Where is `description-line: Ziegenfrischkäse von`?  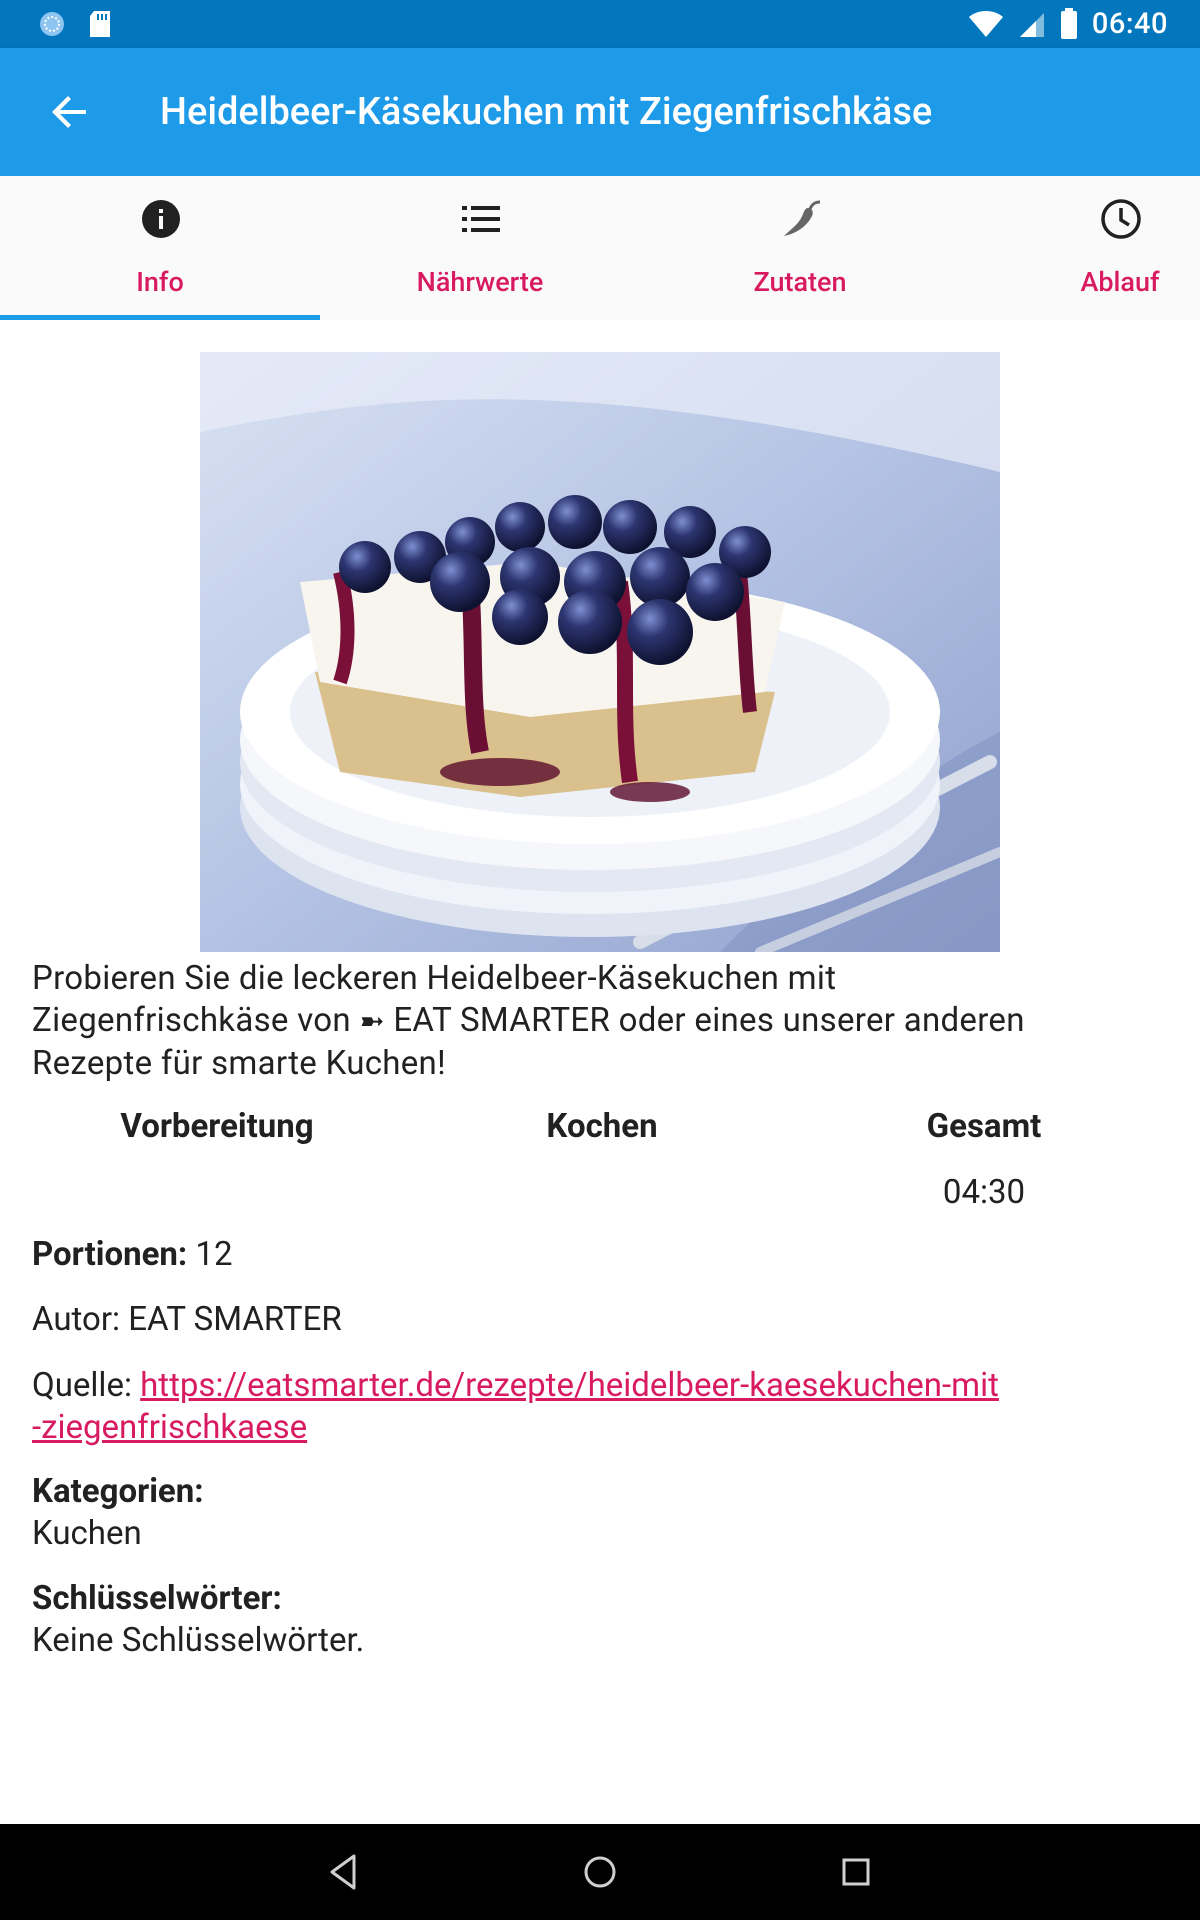 description-line: Ziegenfrischkäse von is located at coordinates (191, 1020).